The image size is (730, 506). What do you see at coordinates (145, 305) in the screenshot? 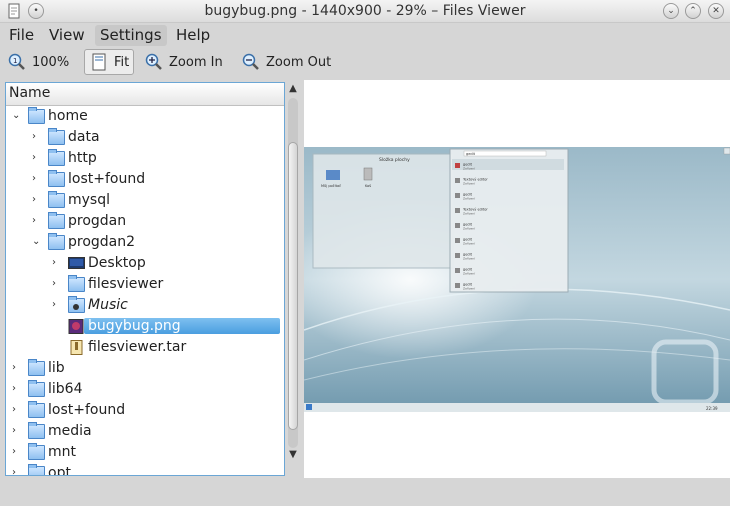
I see `tree-row: › Music` at bounding box center [145, 305].